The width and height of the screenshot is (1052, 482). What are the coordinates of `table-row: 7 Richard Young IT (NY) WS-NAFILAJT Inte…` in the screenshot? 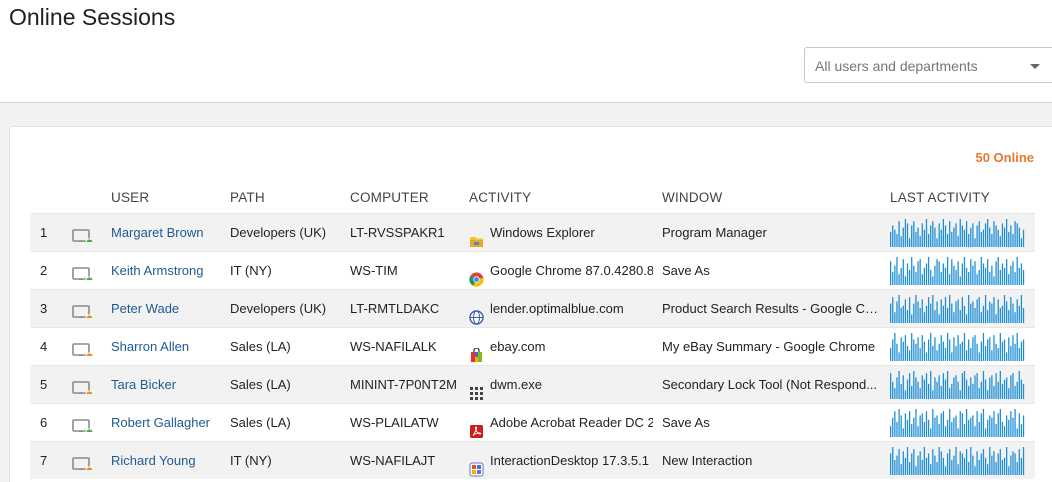 It's located at (532, 460).